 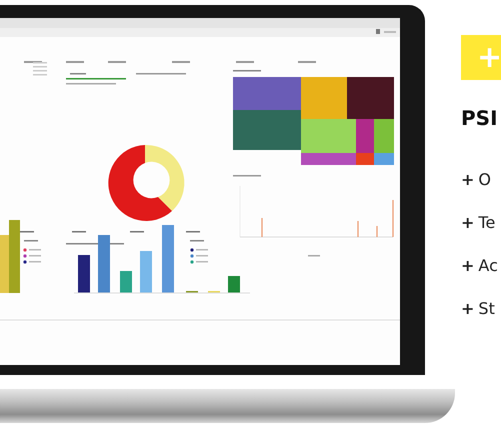 I want to click on feature-text: O, so click(x=484, y=180).